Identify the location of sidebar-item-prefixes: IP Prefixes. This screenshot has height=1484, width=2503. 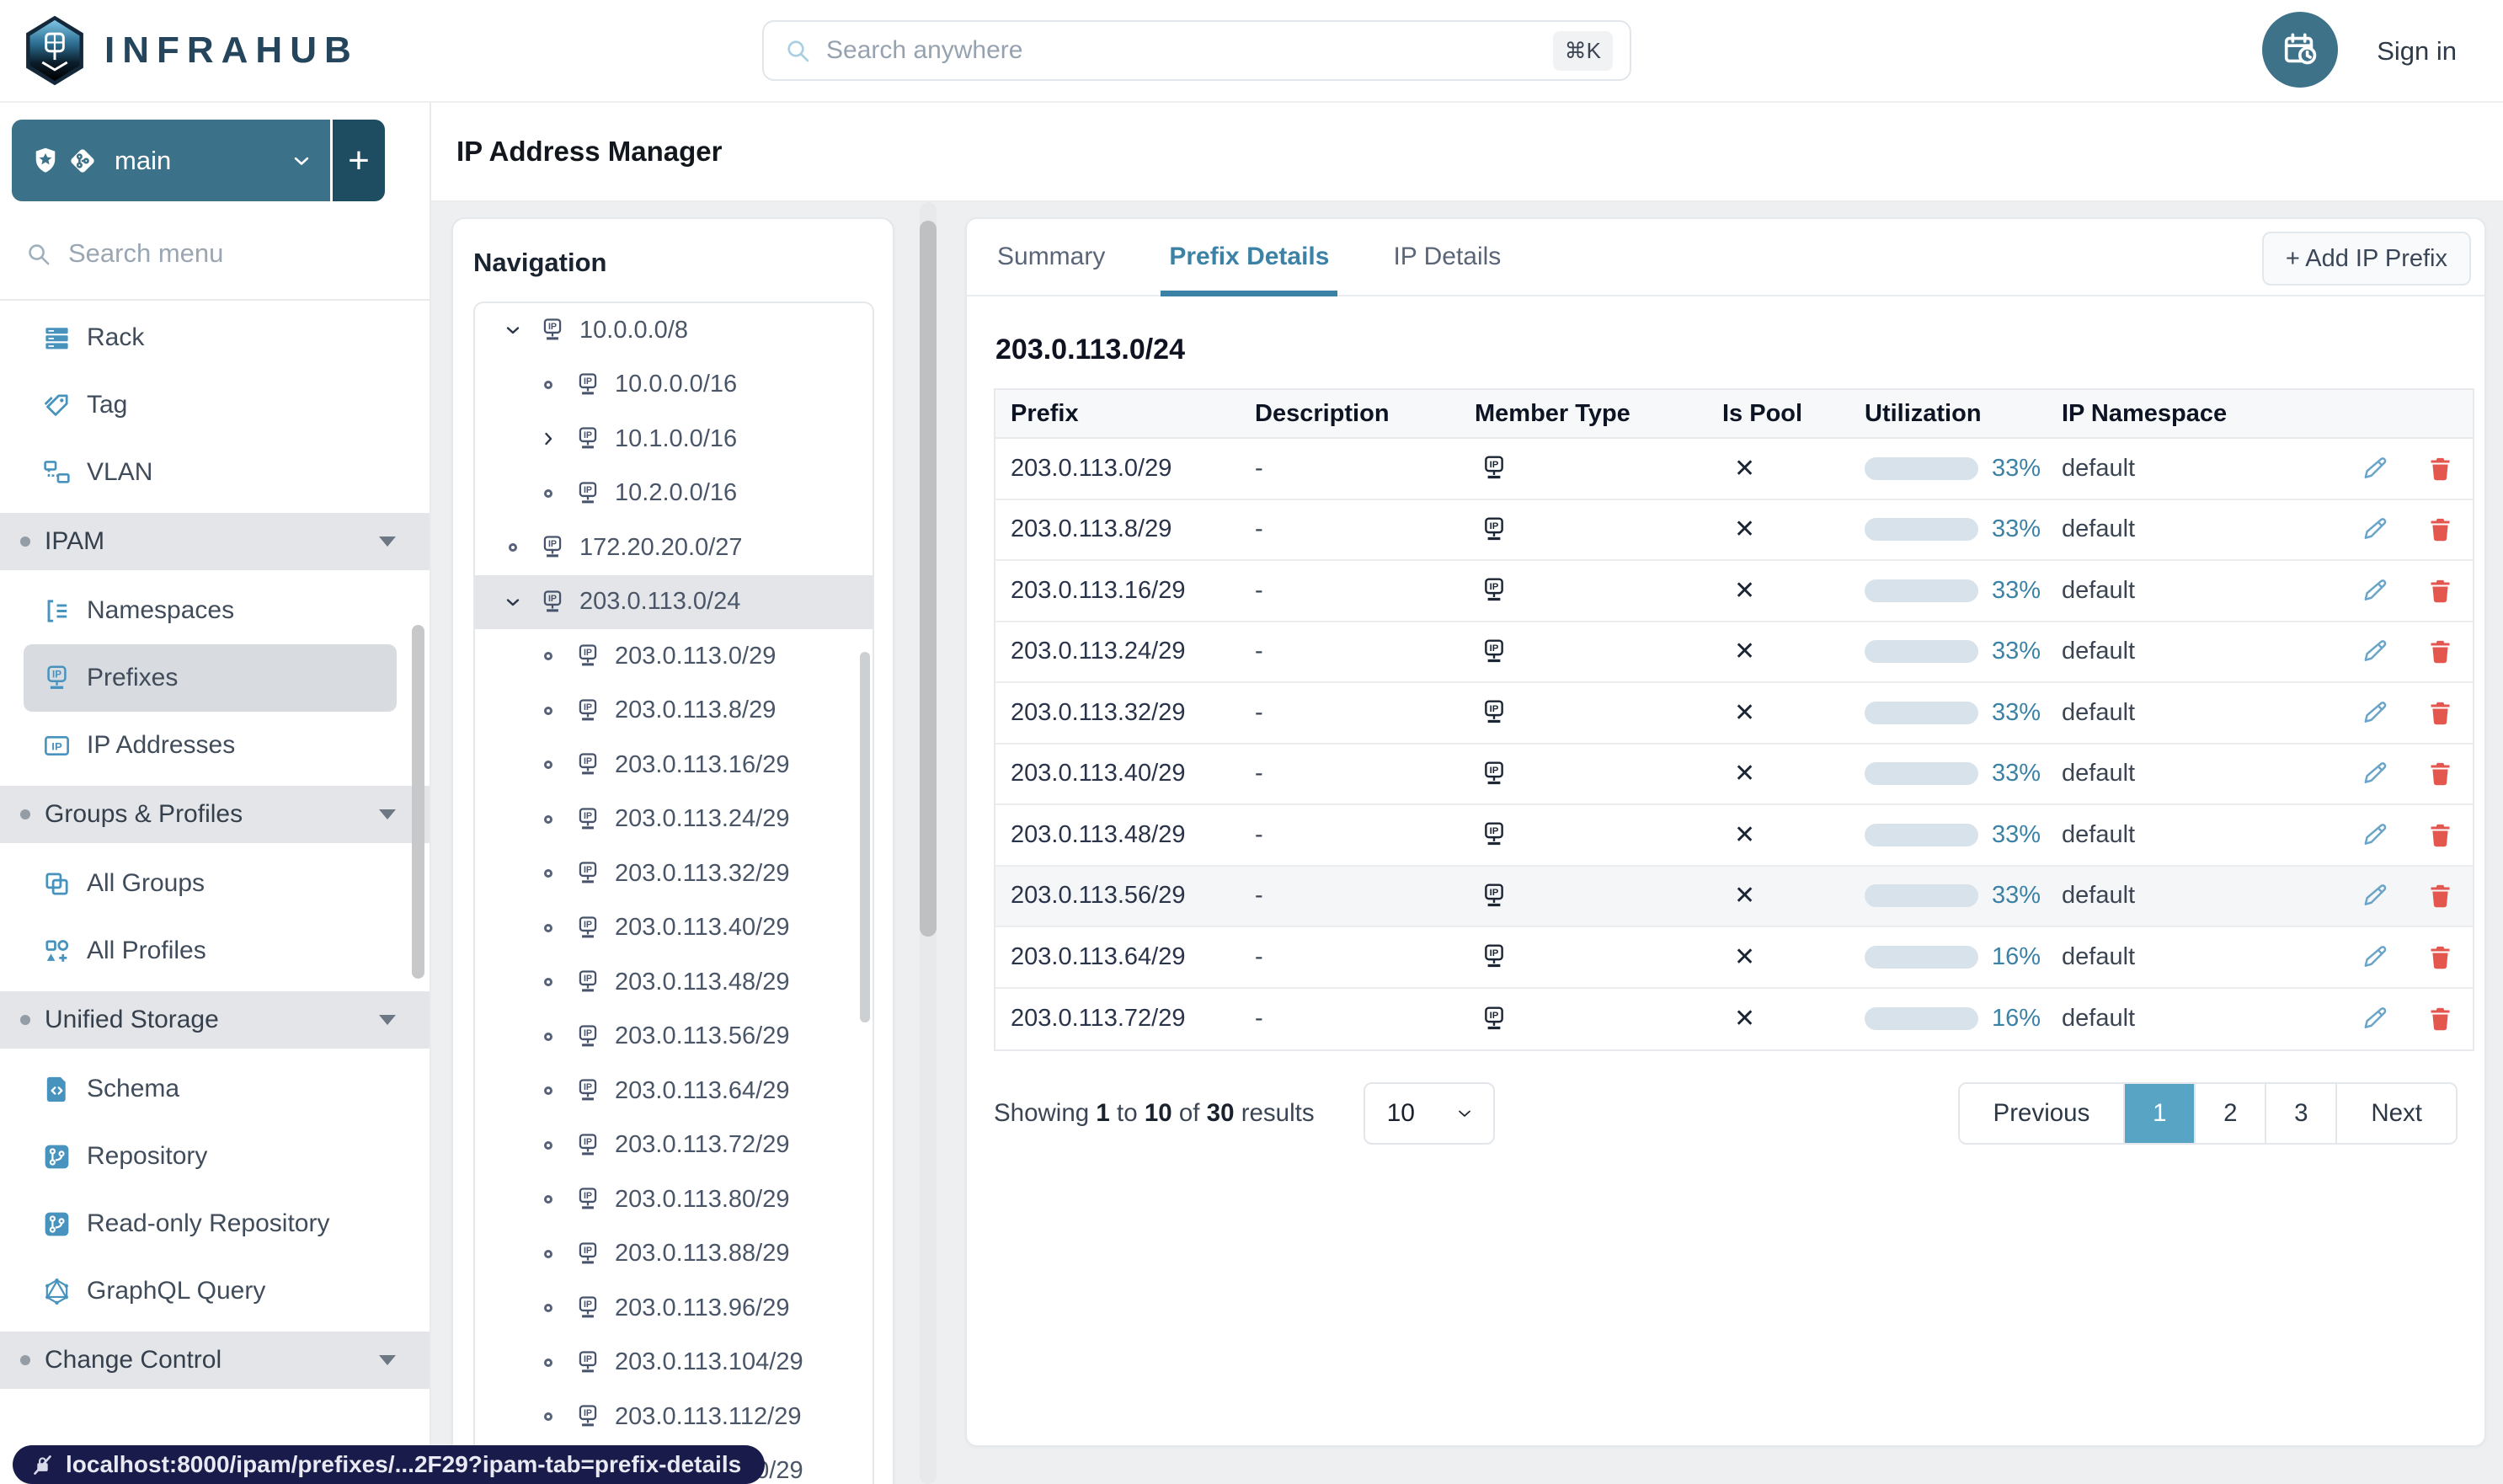
(210, 678).